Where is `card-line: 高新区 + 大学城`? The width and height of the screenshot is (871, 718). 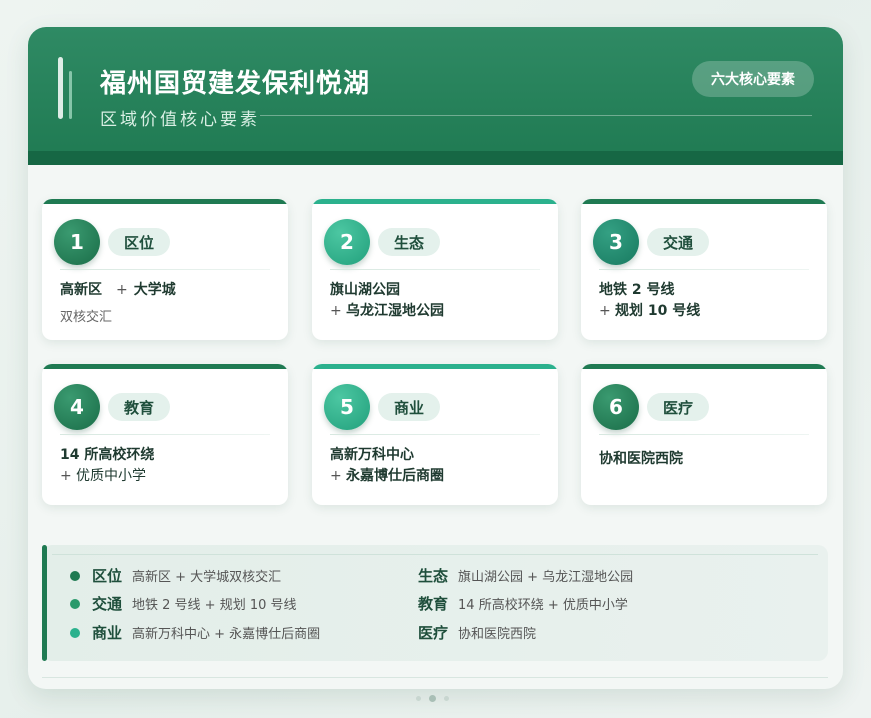 card-line: 高新区 + 大学城 is located at coordinates (118, 289).